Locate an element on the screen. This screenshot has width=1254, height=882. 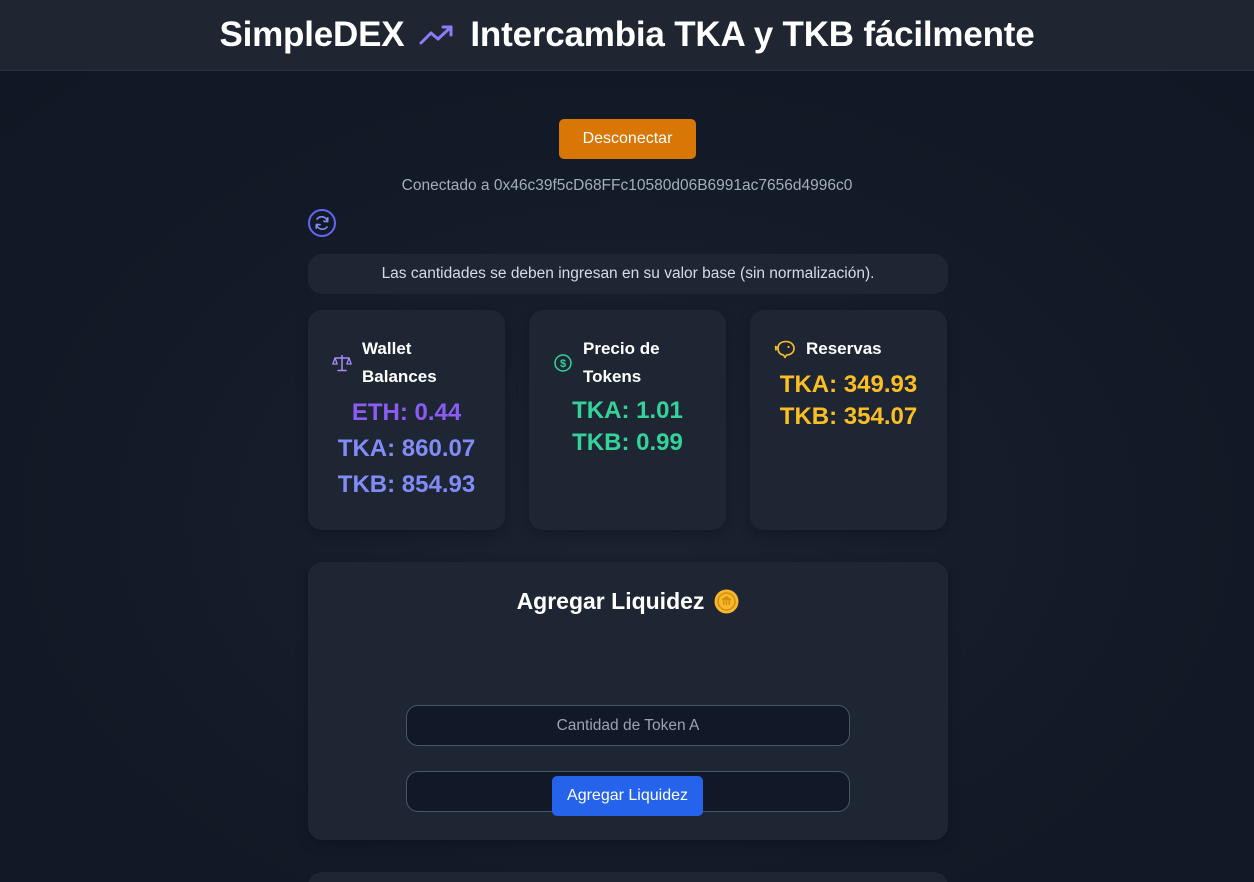
tkb-reserve: TKB: 354.07 is located at coordinates (848, 416).